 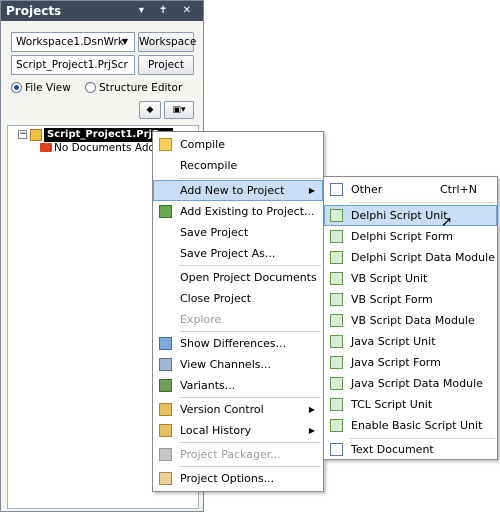 I want to click on document-options-button: ▣▾, so click(x=179, y=110).